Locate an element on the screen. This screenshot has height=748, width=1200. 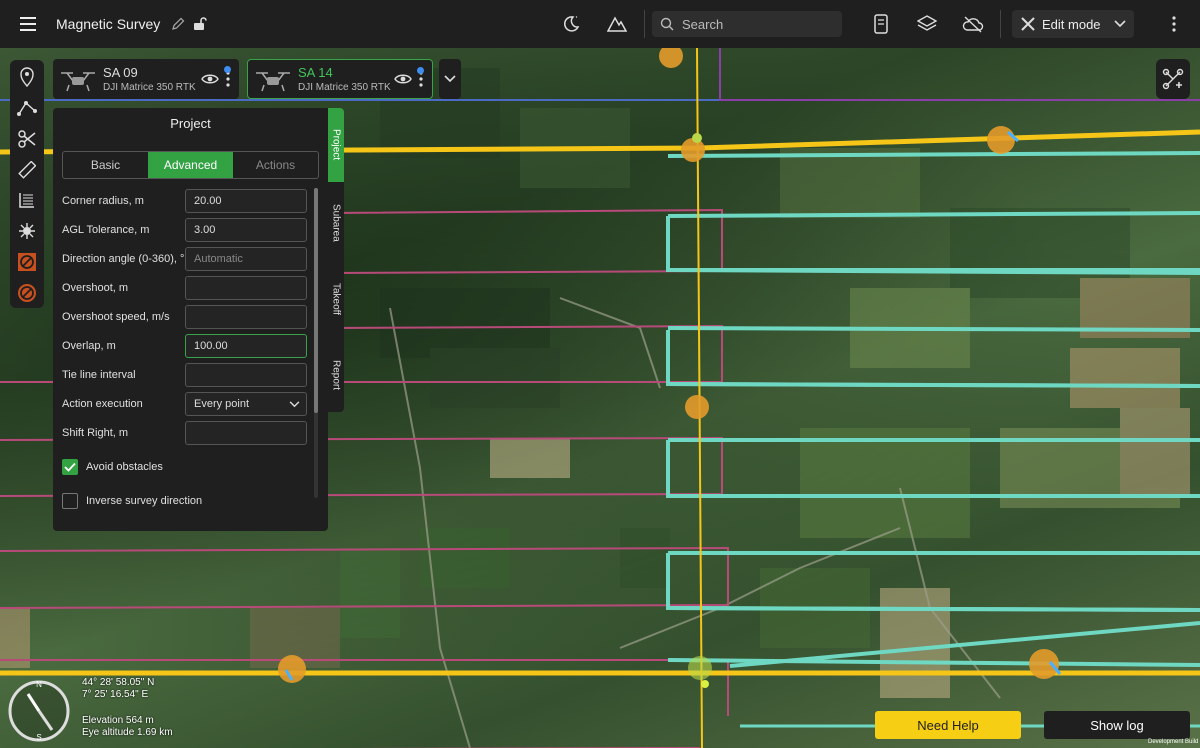
compass: N S is located at coordinates (39, 711).